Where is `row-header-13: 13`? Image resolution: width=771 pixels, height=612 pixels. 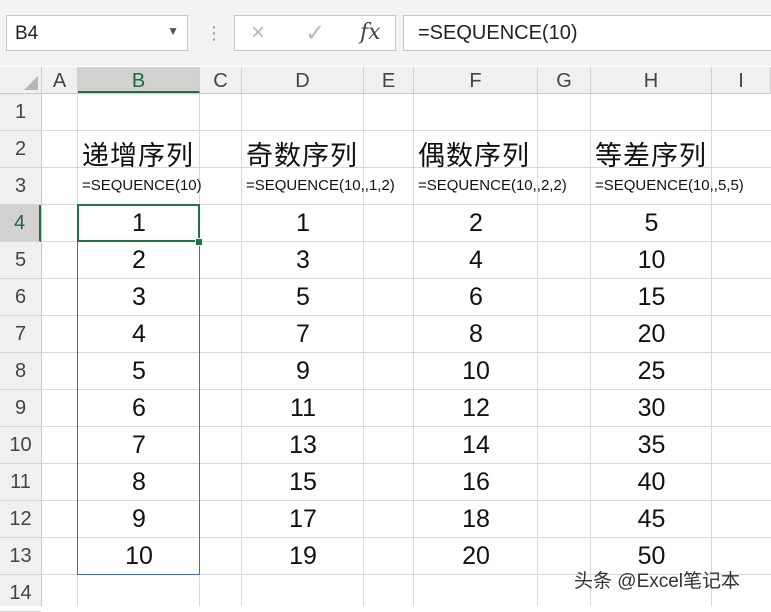 row-header-13: 13 is located at coordinates (20, 556).